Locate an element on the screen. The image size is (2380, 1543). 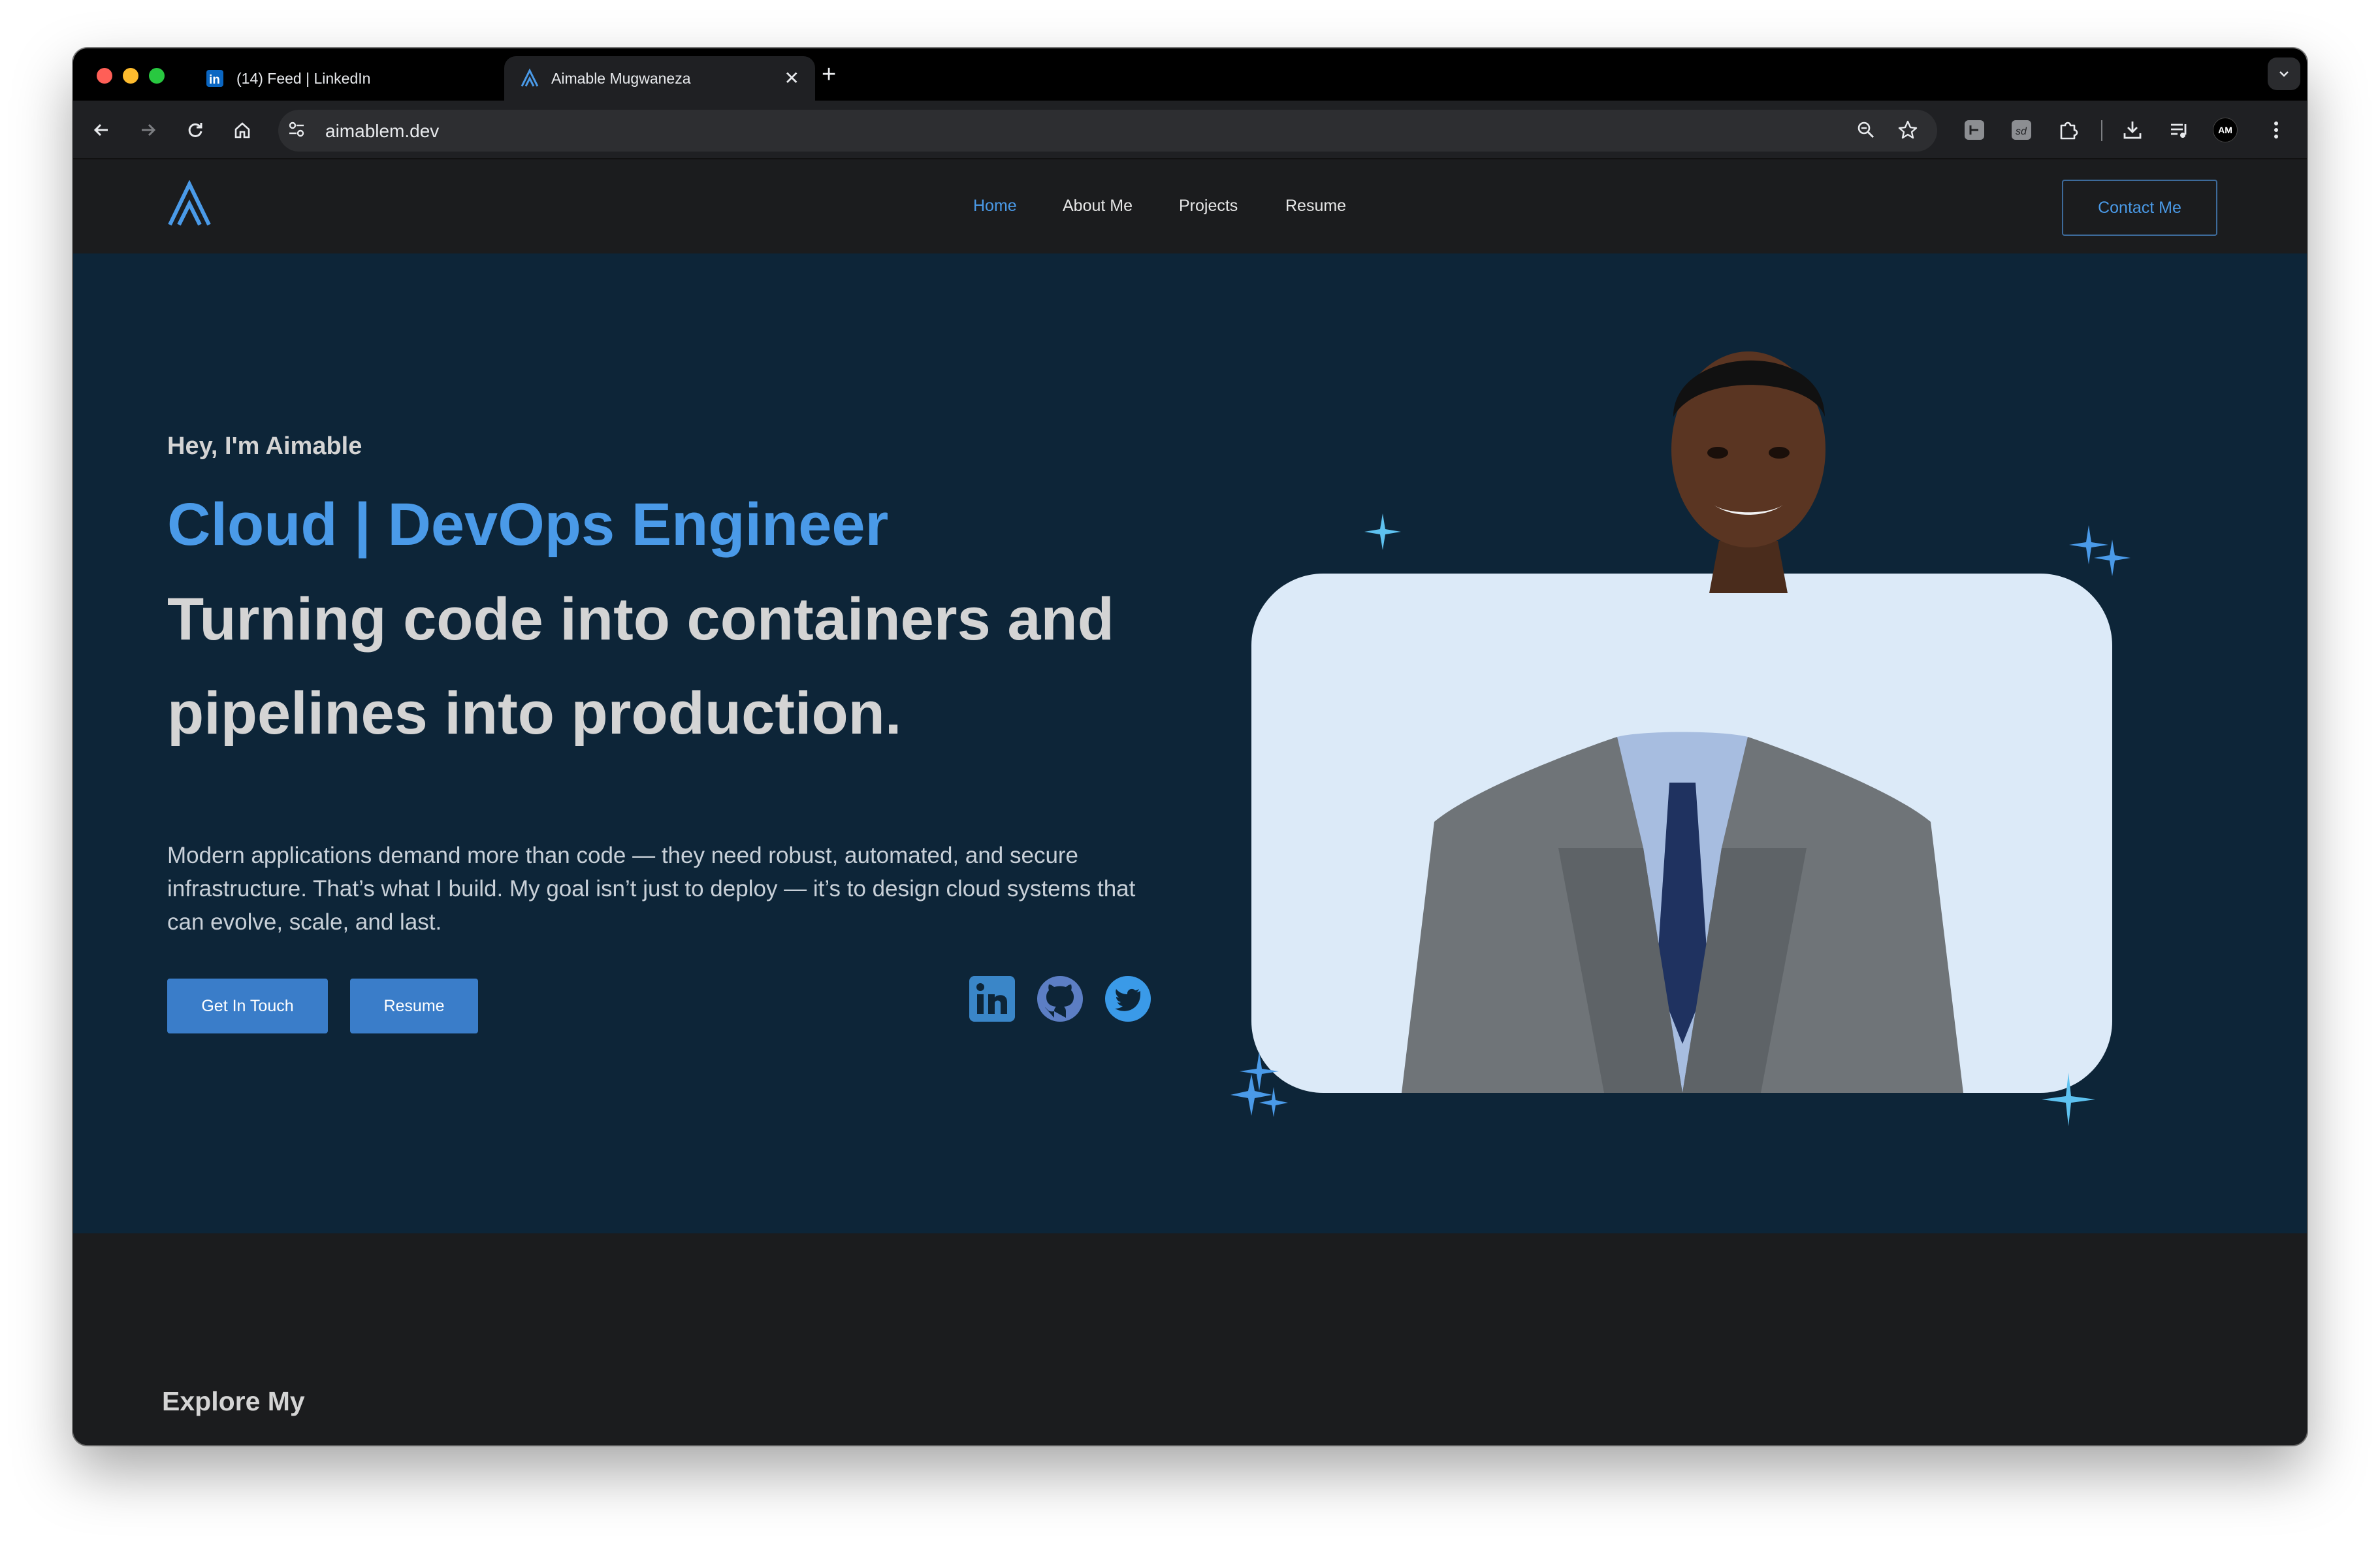
resume-button: Resume is located at coordinates (414, 1006).